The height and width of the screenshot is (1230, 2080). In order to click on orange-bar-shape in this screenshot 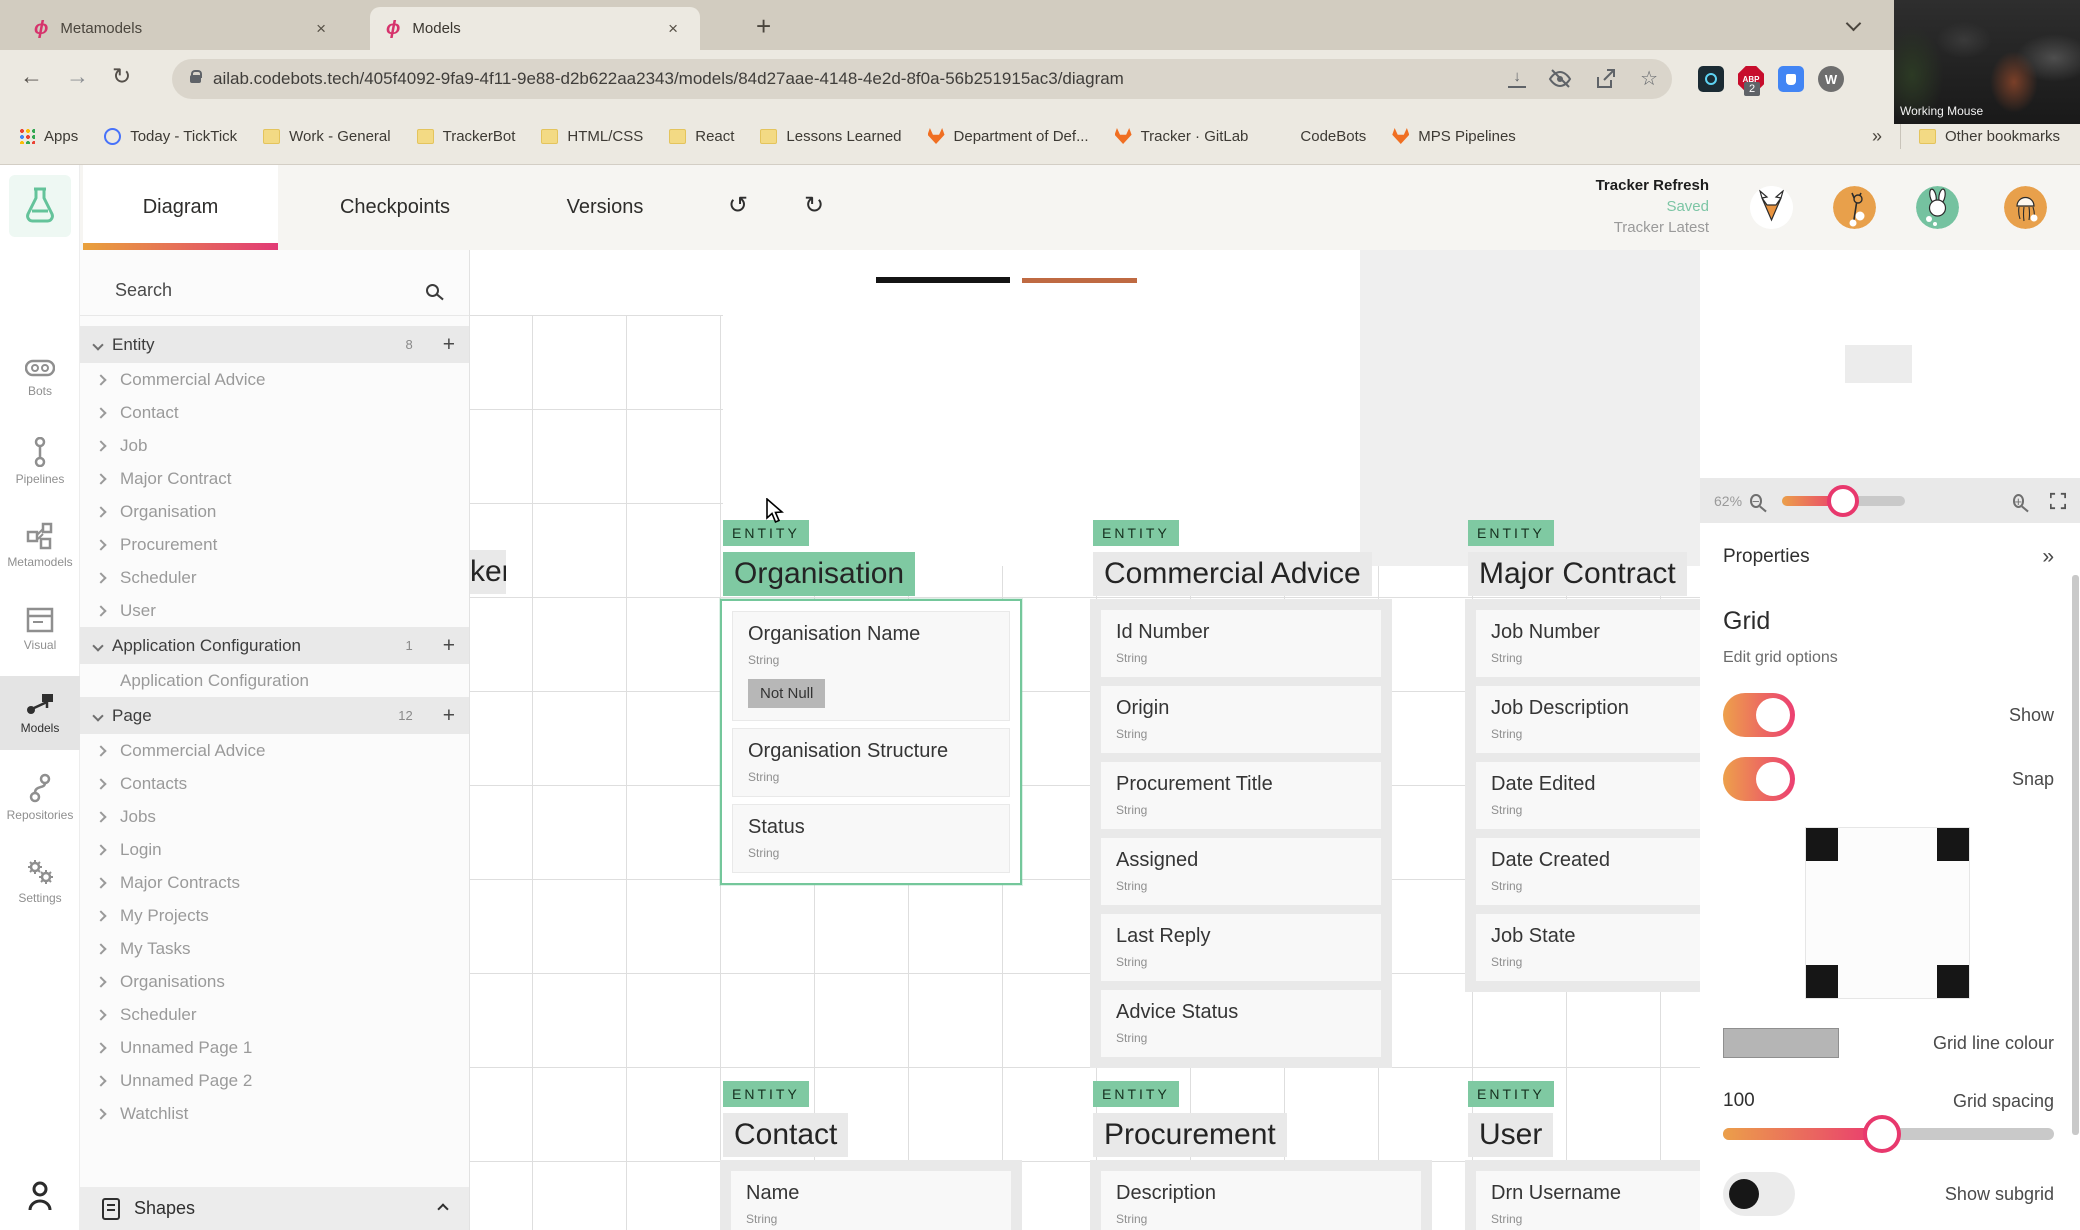, I will do `click(1079, 280)`.